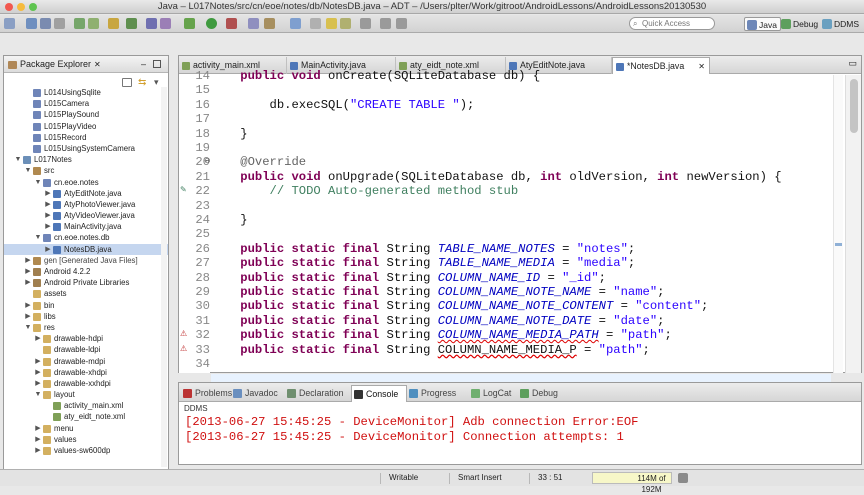 The width and height of the screenshot is (864, 495). What do you see at coordinates (853, 224) in the screenshot?
I see `editor-scrollbar` at bounding box center [853, 224].